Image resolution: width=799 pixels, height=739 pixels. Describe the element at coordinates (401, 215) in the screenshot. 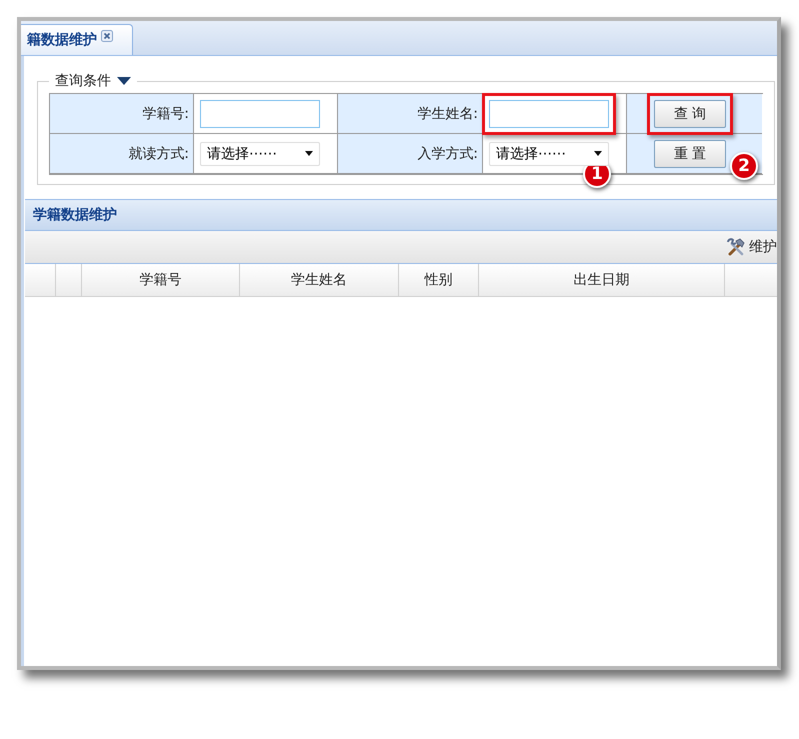

I see `grid-title-bar: 学籍数据维护` at that location.